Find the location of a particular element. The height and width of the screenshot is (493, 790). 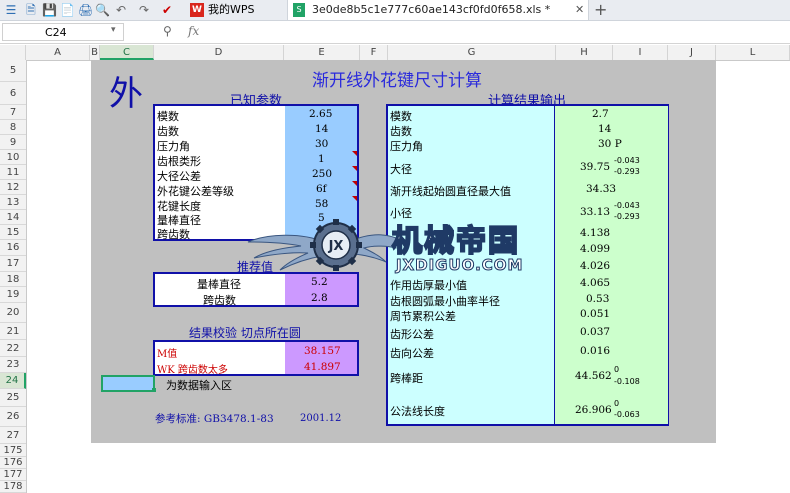

result-tol-lower: -0.063 is located at coordinates (627, 414).